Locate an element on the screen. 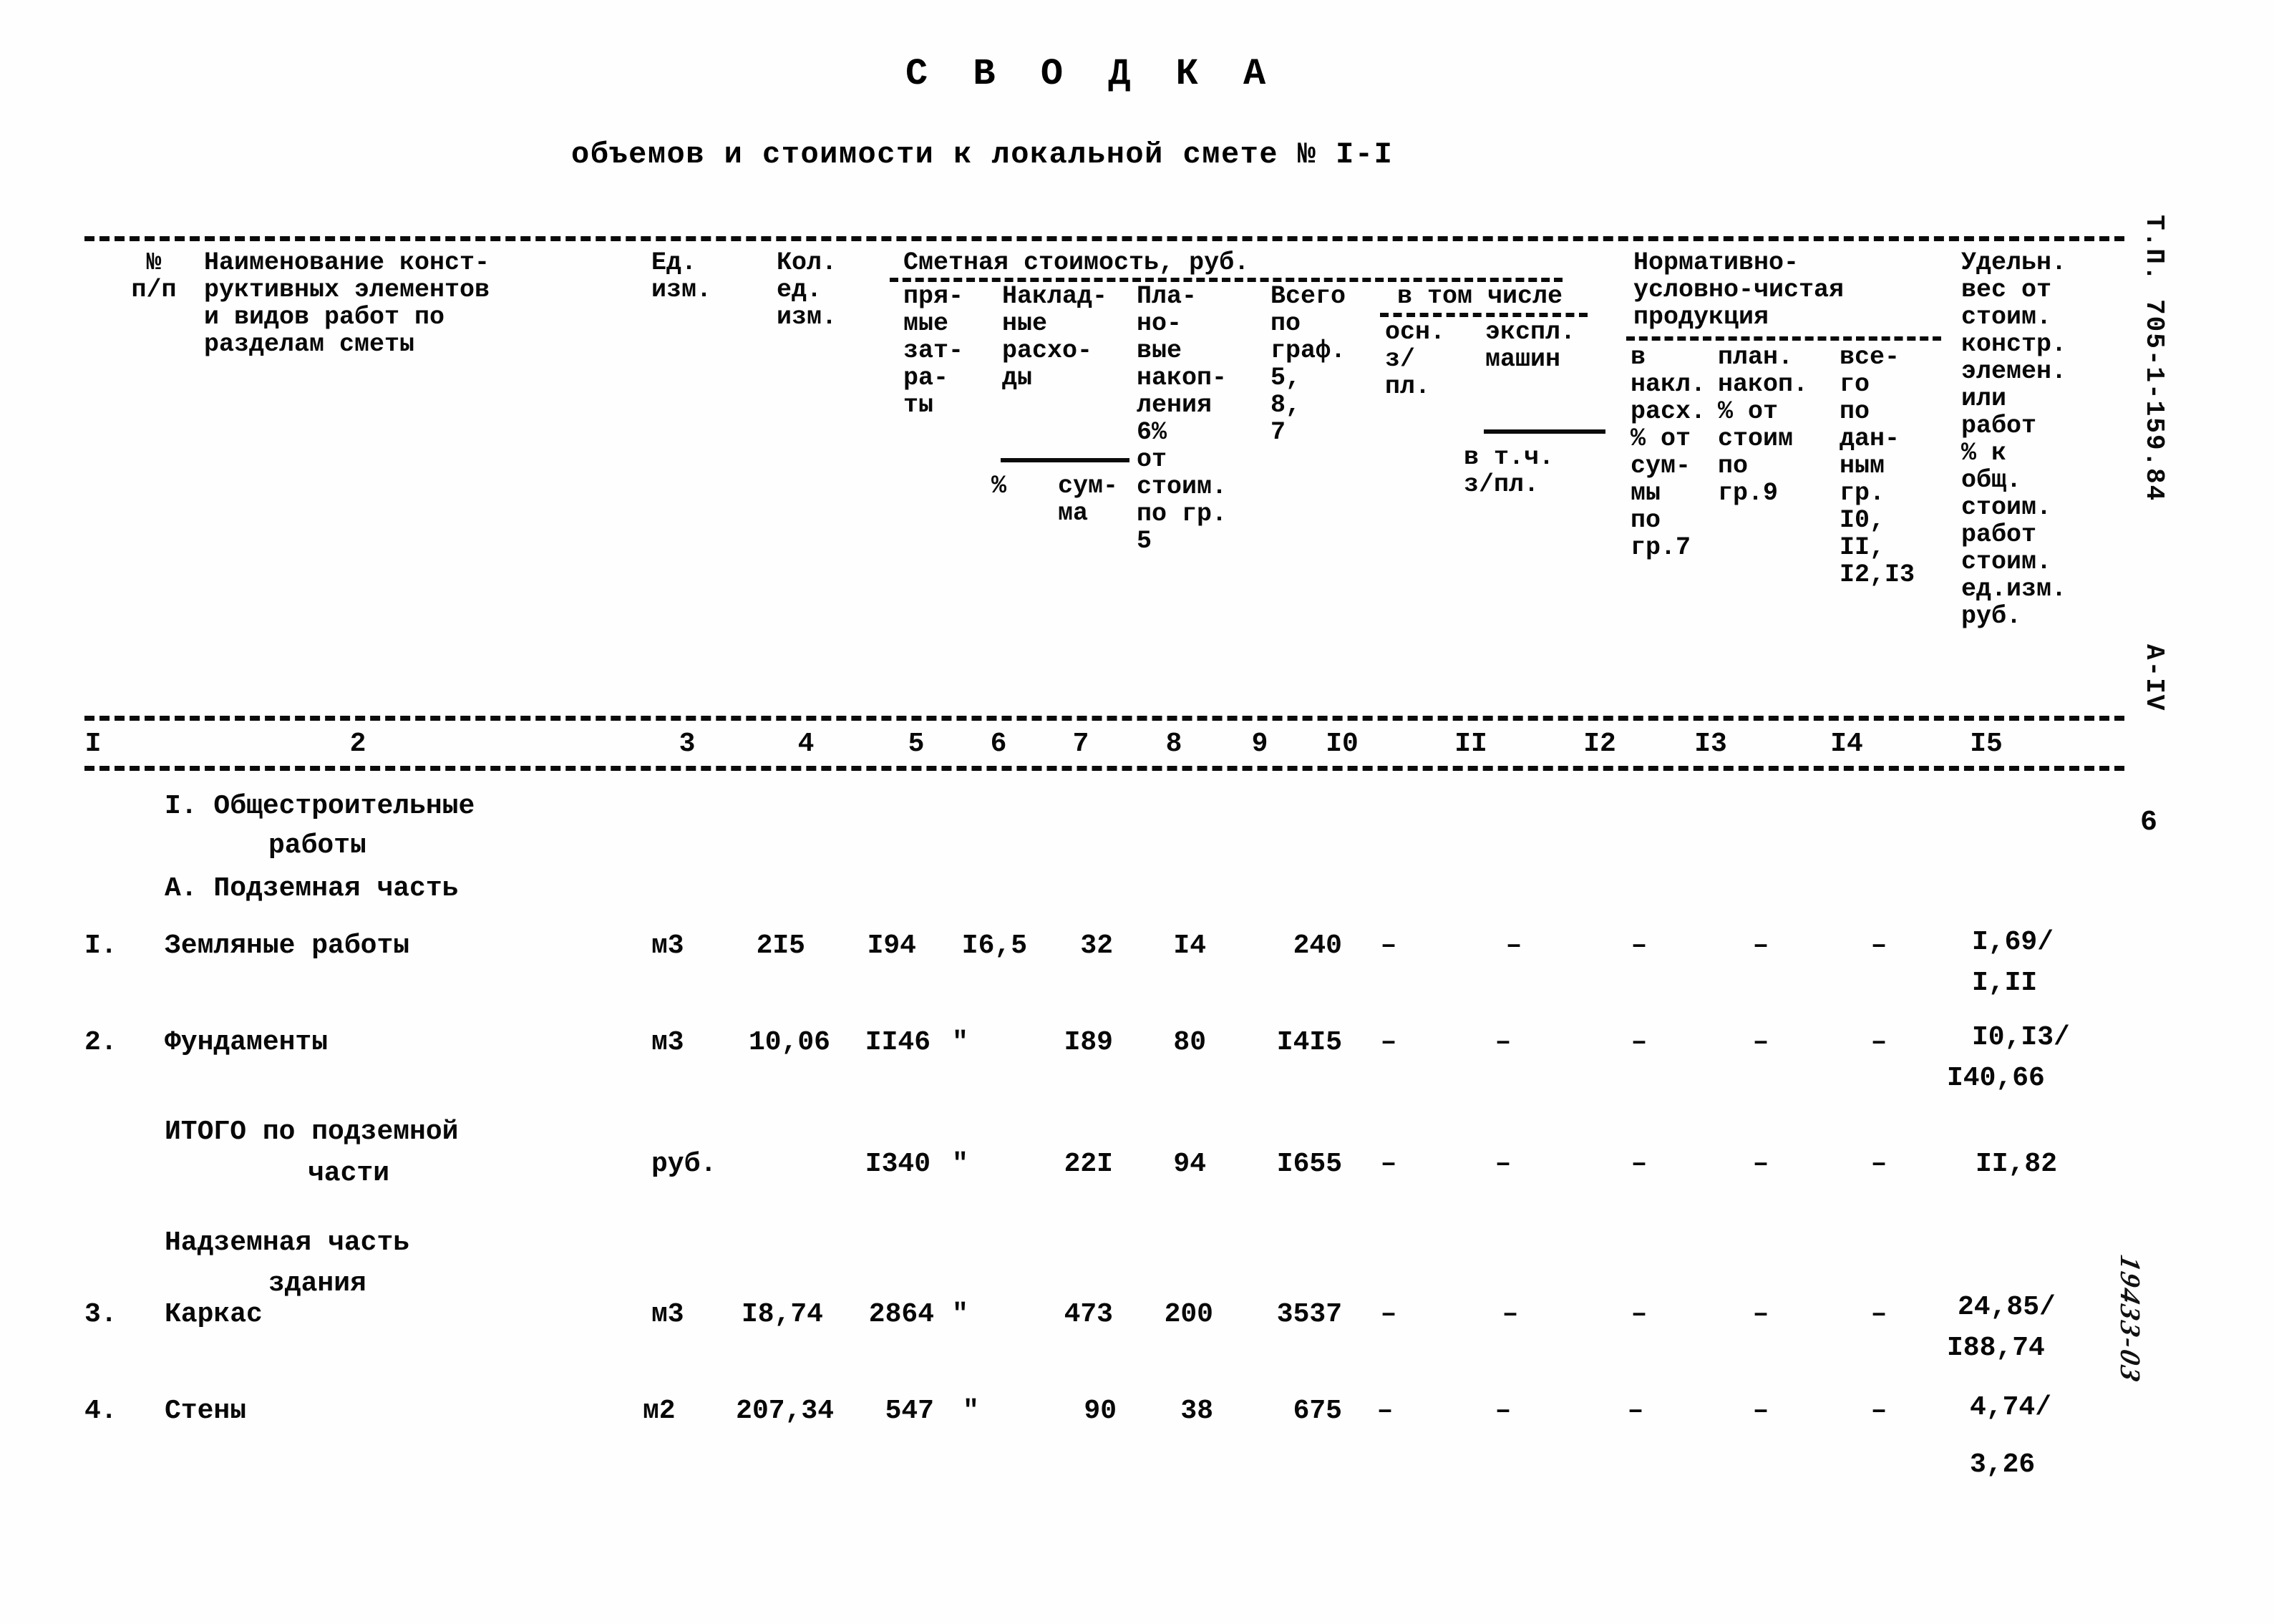 This screenshot has width=2274, height=1624. table-row-2-share-2: I40,66 is located at coordinates (1996, 1078).